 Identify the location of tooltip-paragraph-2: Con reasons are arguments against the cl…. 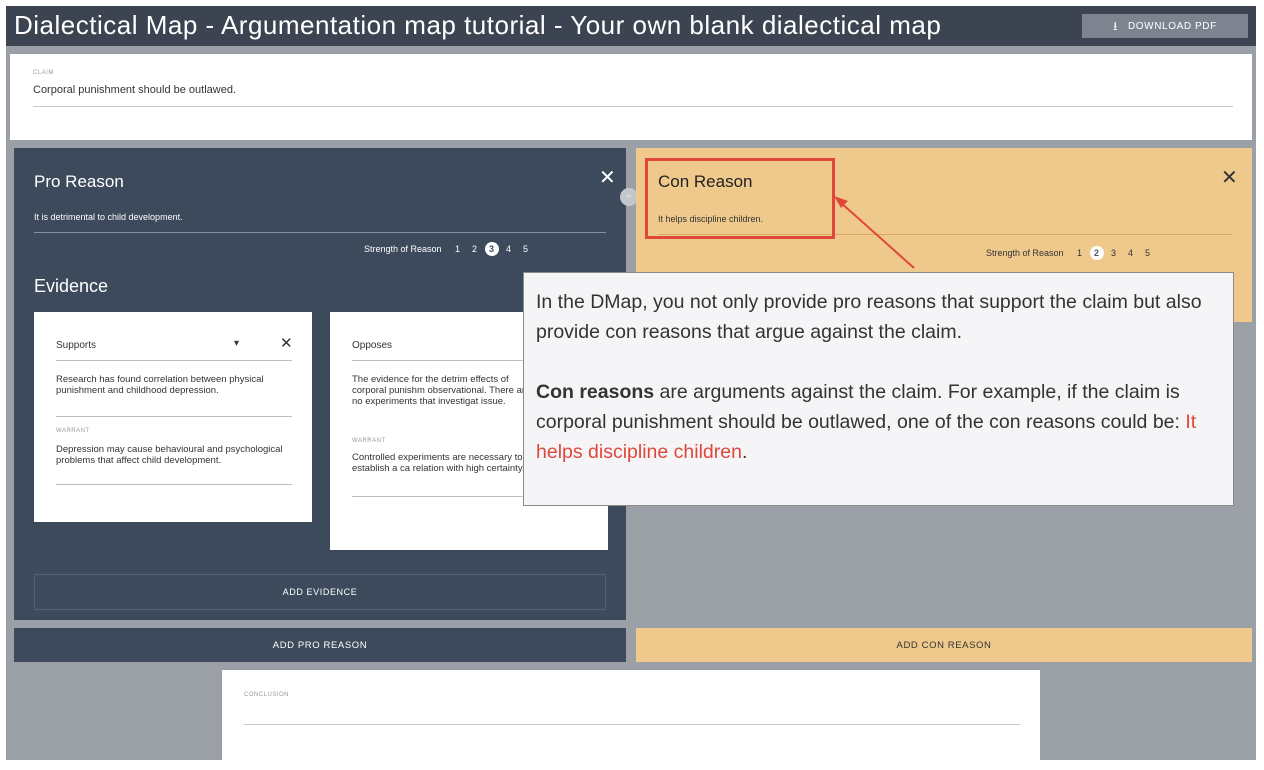
(878, 422).